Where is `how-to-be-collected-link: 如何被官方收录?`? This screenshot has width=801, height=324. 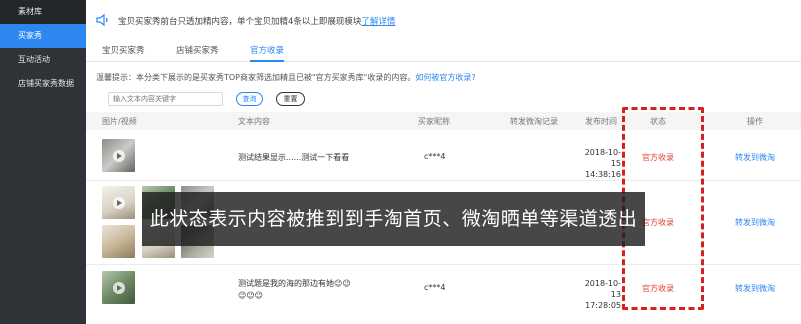 how-to-be-collected-link: 如何被官方收录? is located at coordinates (445, 77).